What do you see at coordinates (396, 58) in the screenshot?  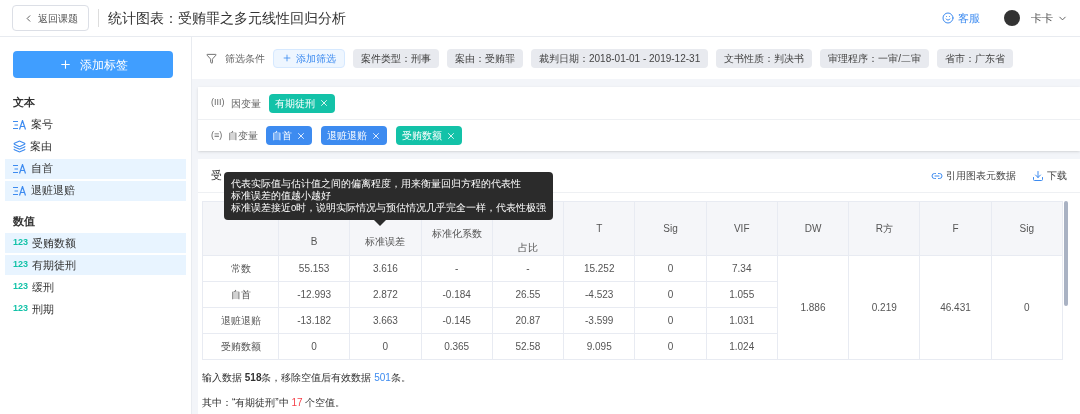 I see `filter-chip: 案件类型：刑事` at bounding box center [396, 58].